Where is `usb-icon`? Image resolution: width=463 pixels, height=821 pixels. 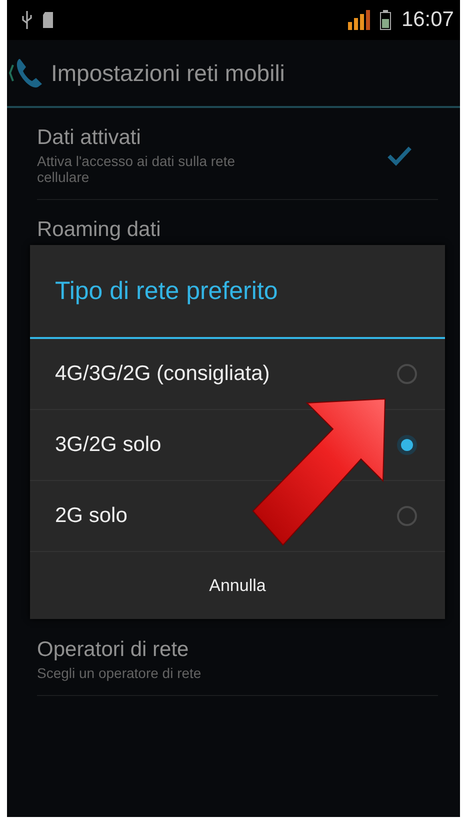 usb-icon is located at coordinates (27, 20).